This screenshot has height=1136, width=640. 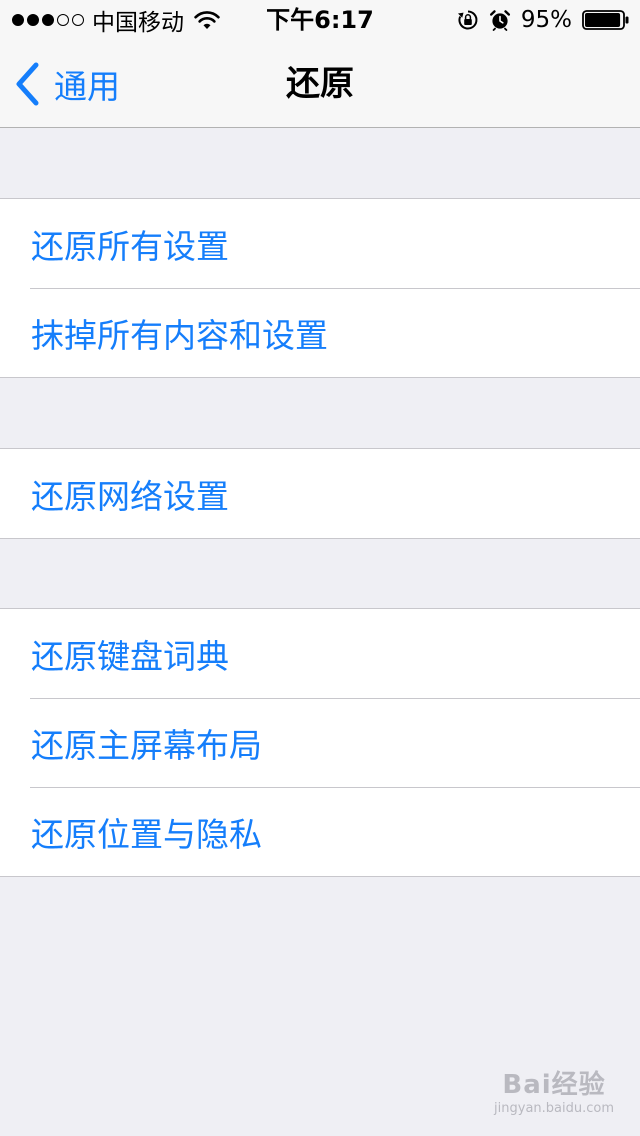 I want to click on baidu-watermark: Bai经验 jingyan.baidu.com, so click(x=554, y=1090).